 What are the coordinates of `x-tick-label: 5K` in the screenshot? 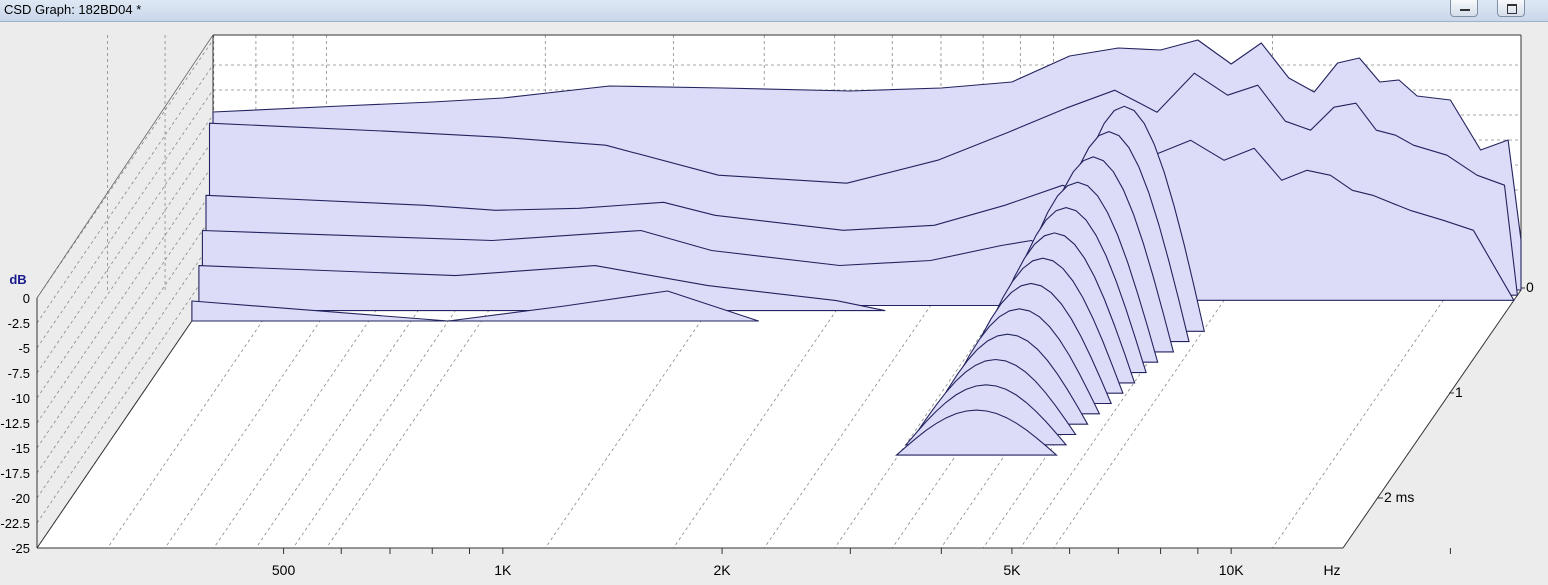 It's located at (1012, 570).